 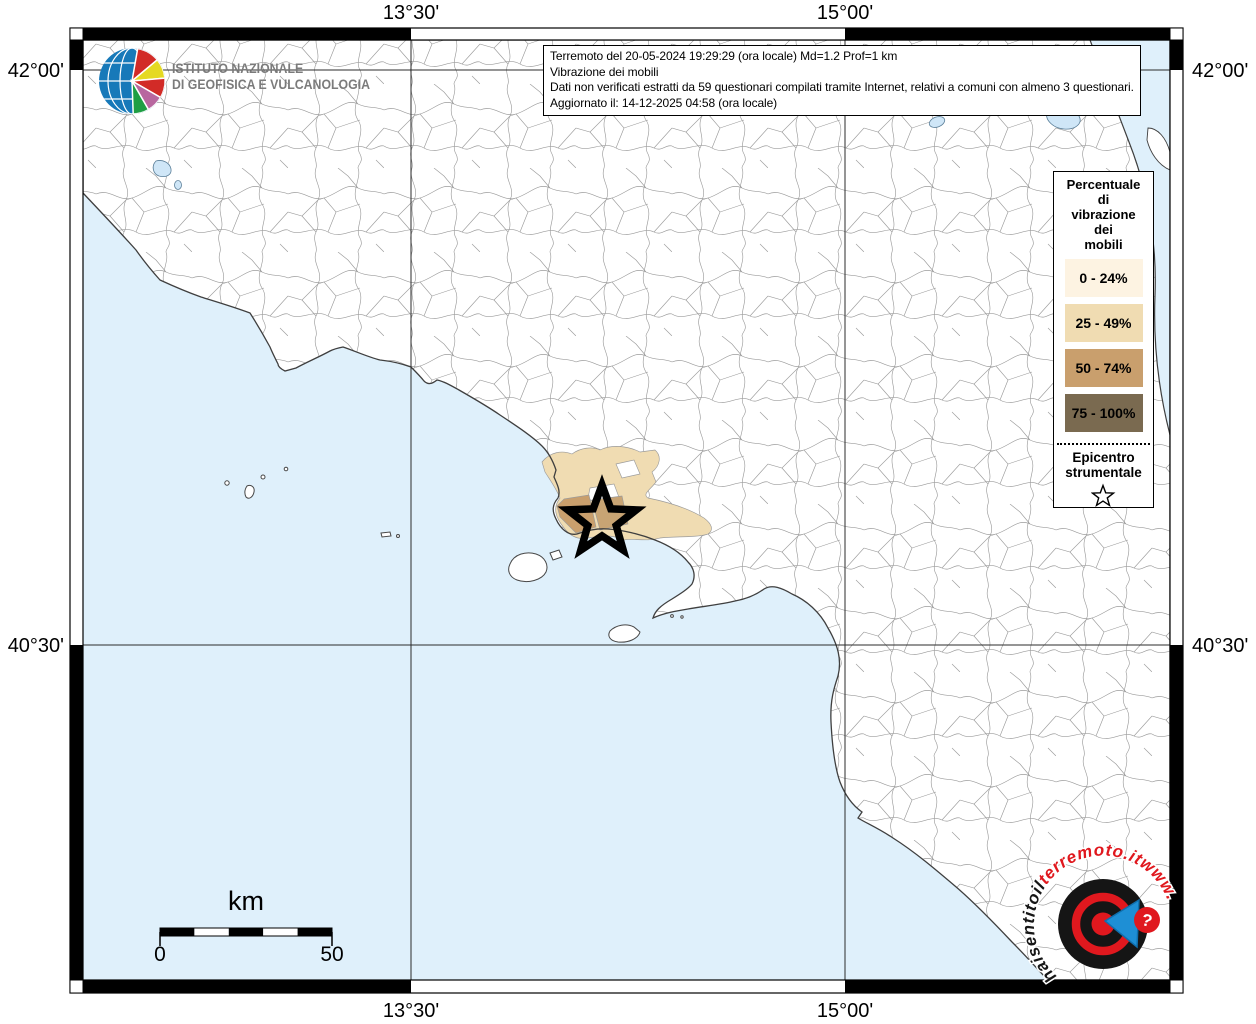 I want to click on logo-text-black: haisentitoil, so click(x=1039, y=932).